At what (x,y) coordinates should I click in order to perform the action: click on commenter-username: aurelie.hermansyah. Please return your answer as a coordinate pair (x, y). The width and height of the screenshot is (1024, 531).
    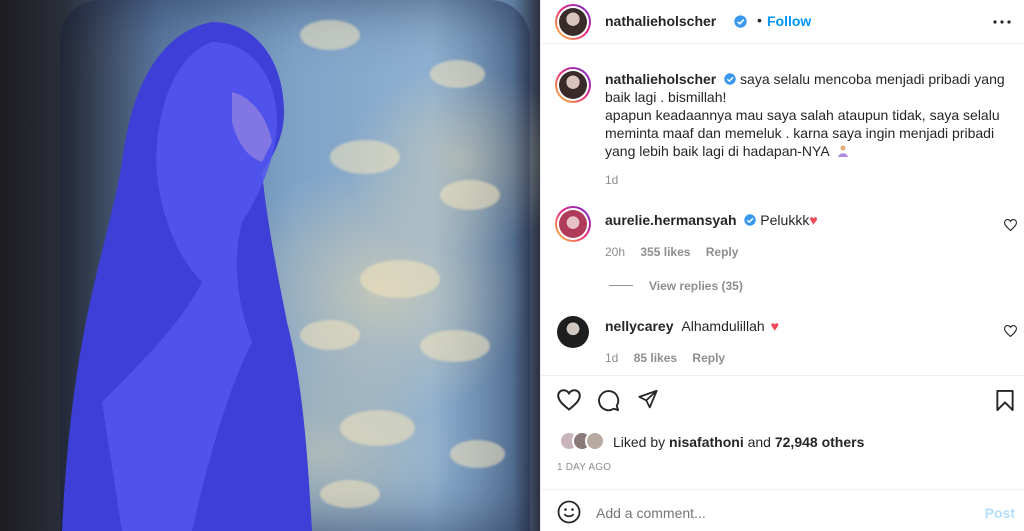
    Looking at the image, I should click on (671, 220).